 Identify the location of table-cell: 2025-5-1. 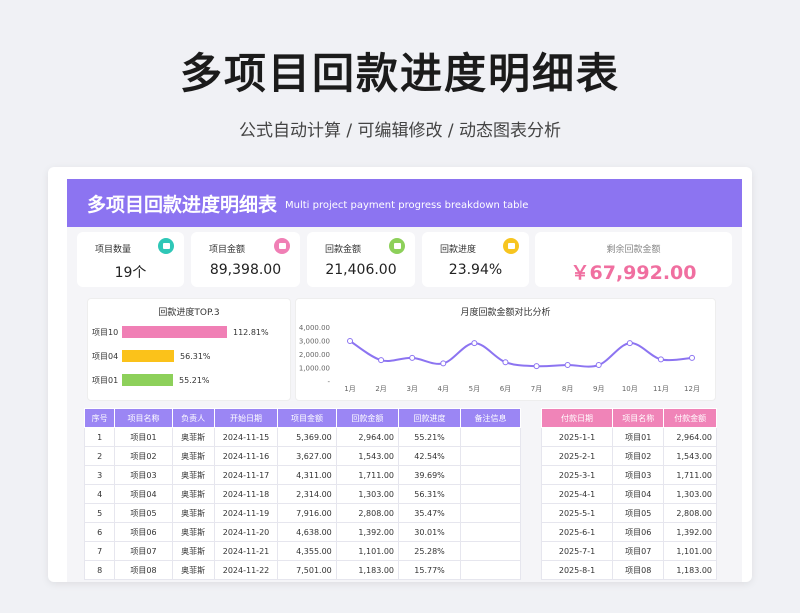
(577, 513).